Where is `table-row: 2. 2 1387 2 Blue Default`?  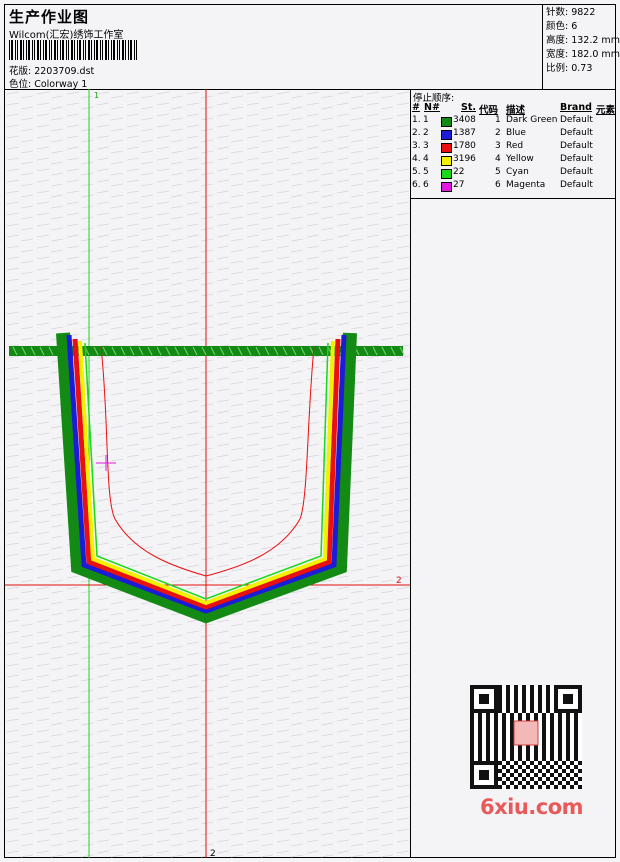
table-row: 2. 2 1387 2 Blue Default is located at coordinates (513, 134).